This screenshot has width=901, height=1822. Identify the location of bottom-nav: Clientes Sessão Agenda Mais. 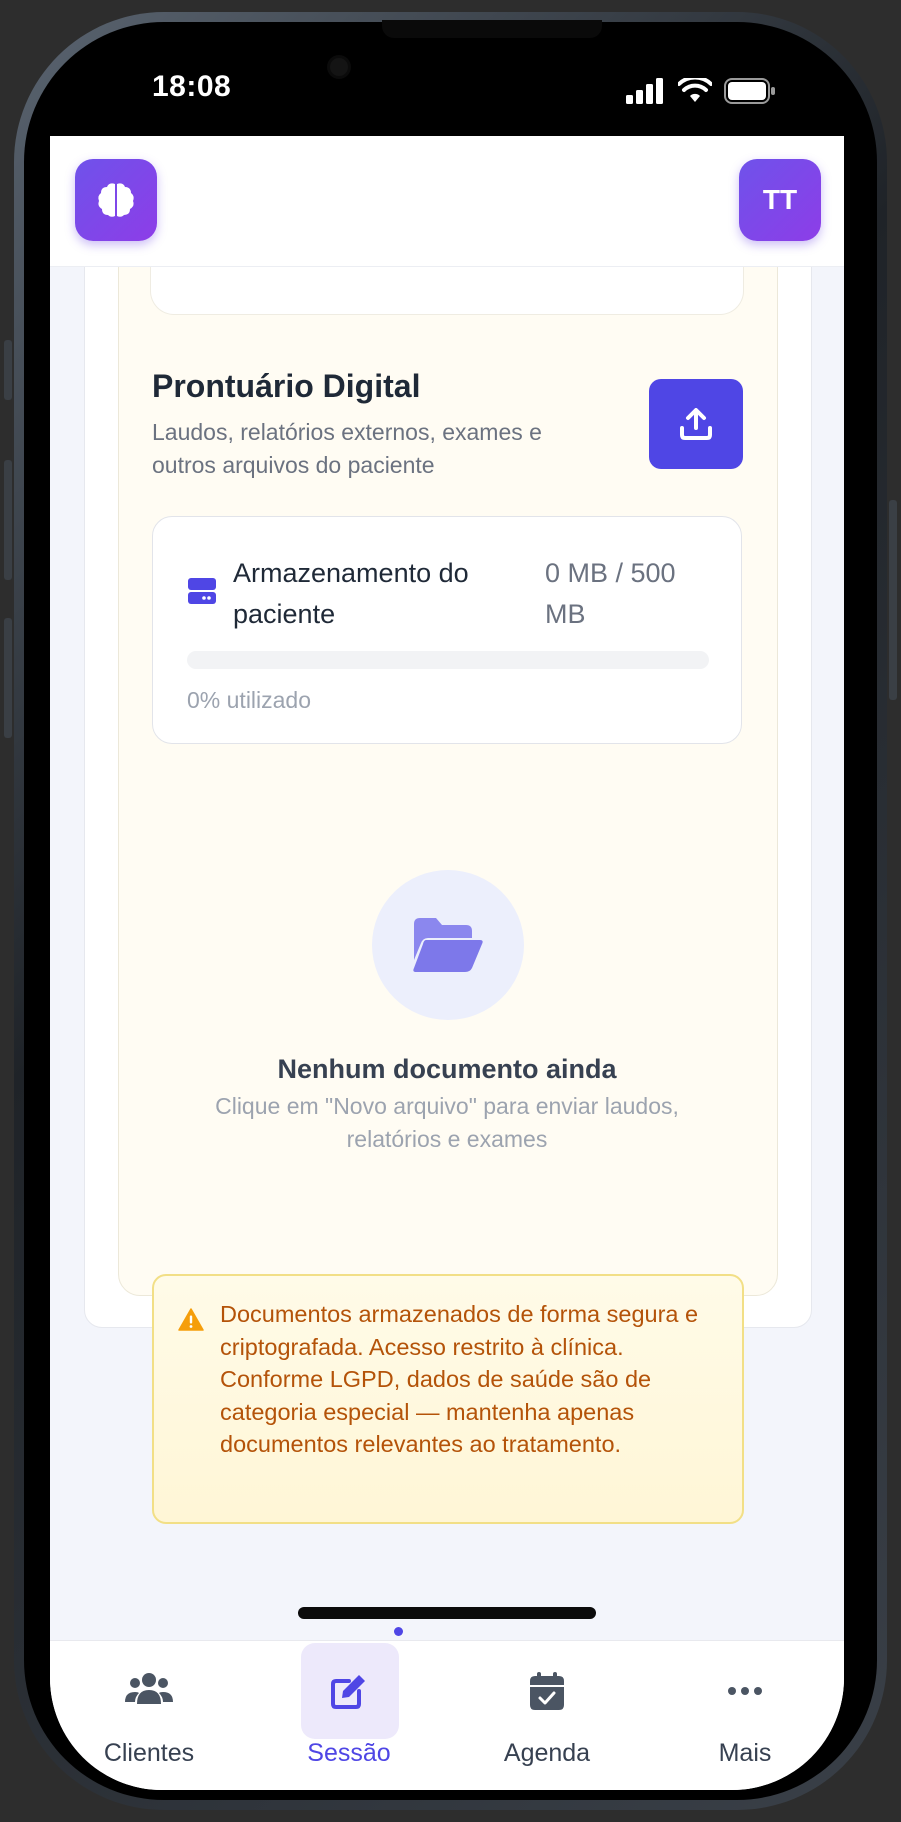
(447, 1715).